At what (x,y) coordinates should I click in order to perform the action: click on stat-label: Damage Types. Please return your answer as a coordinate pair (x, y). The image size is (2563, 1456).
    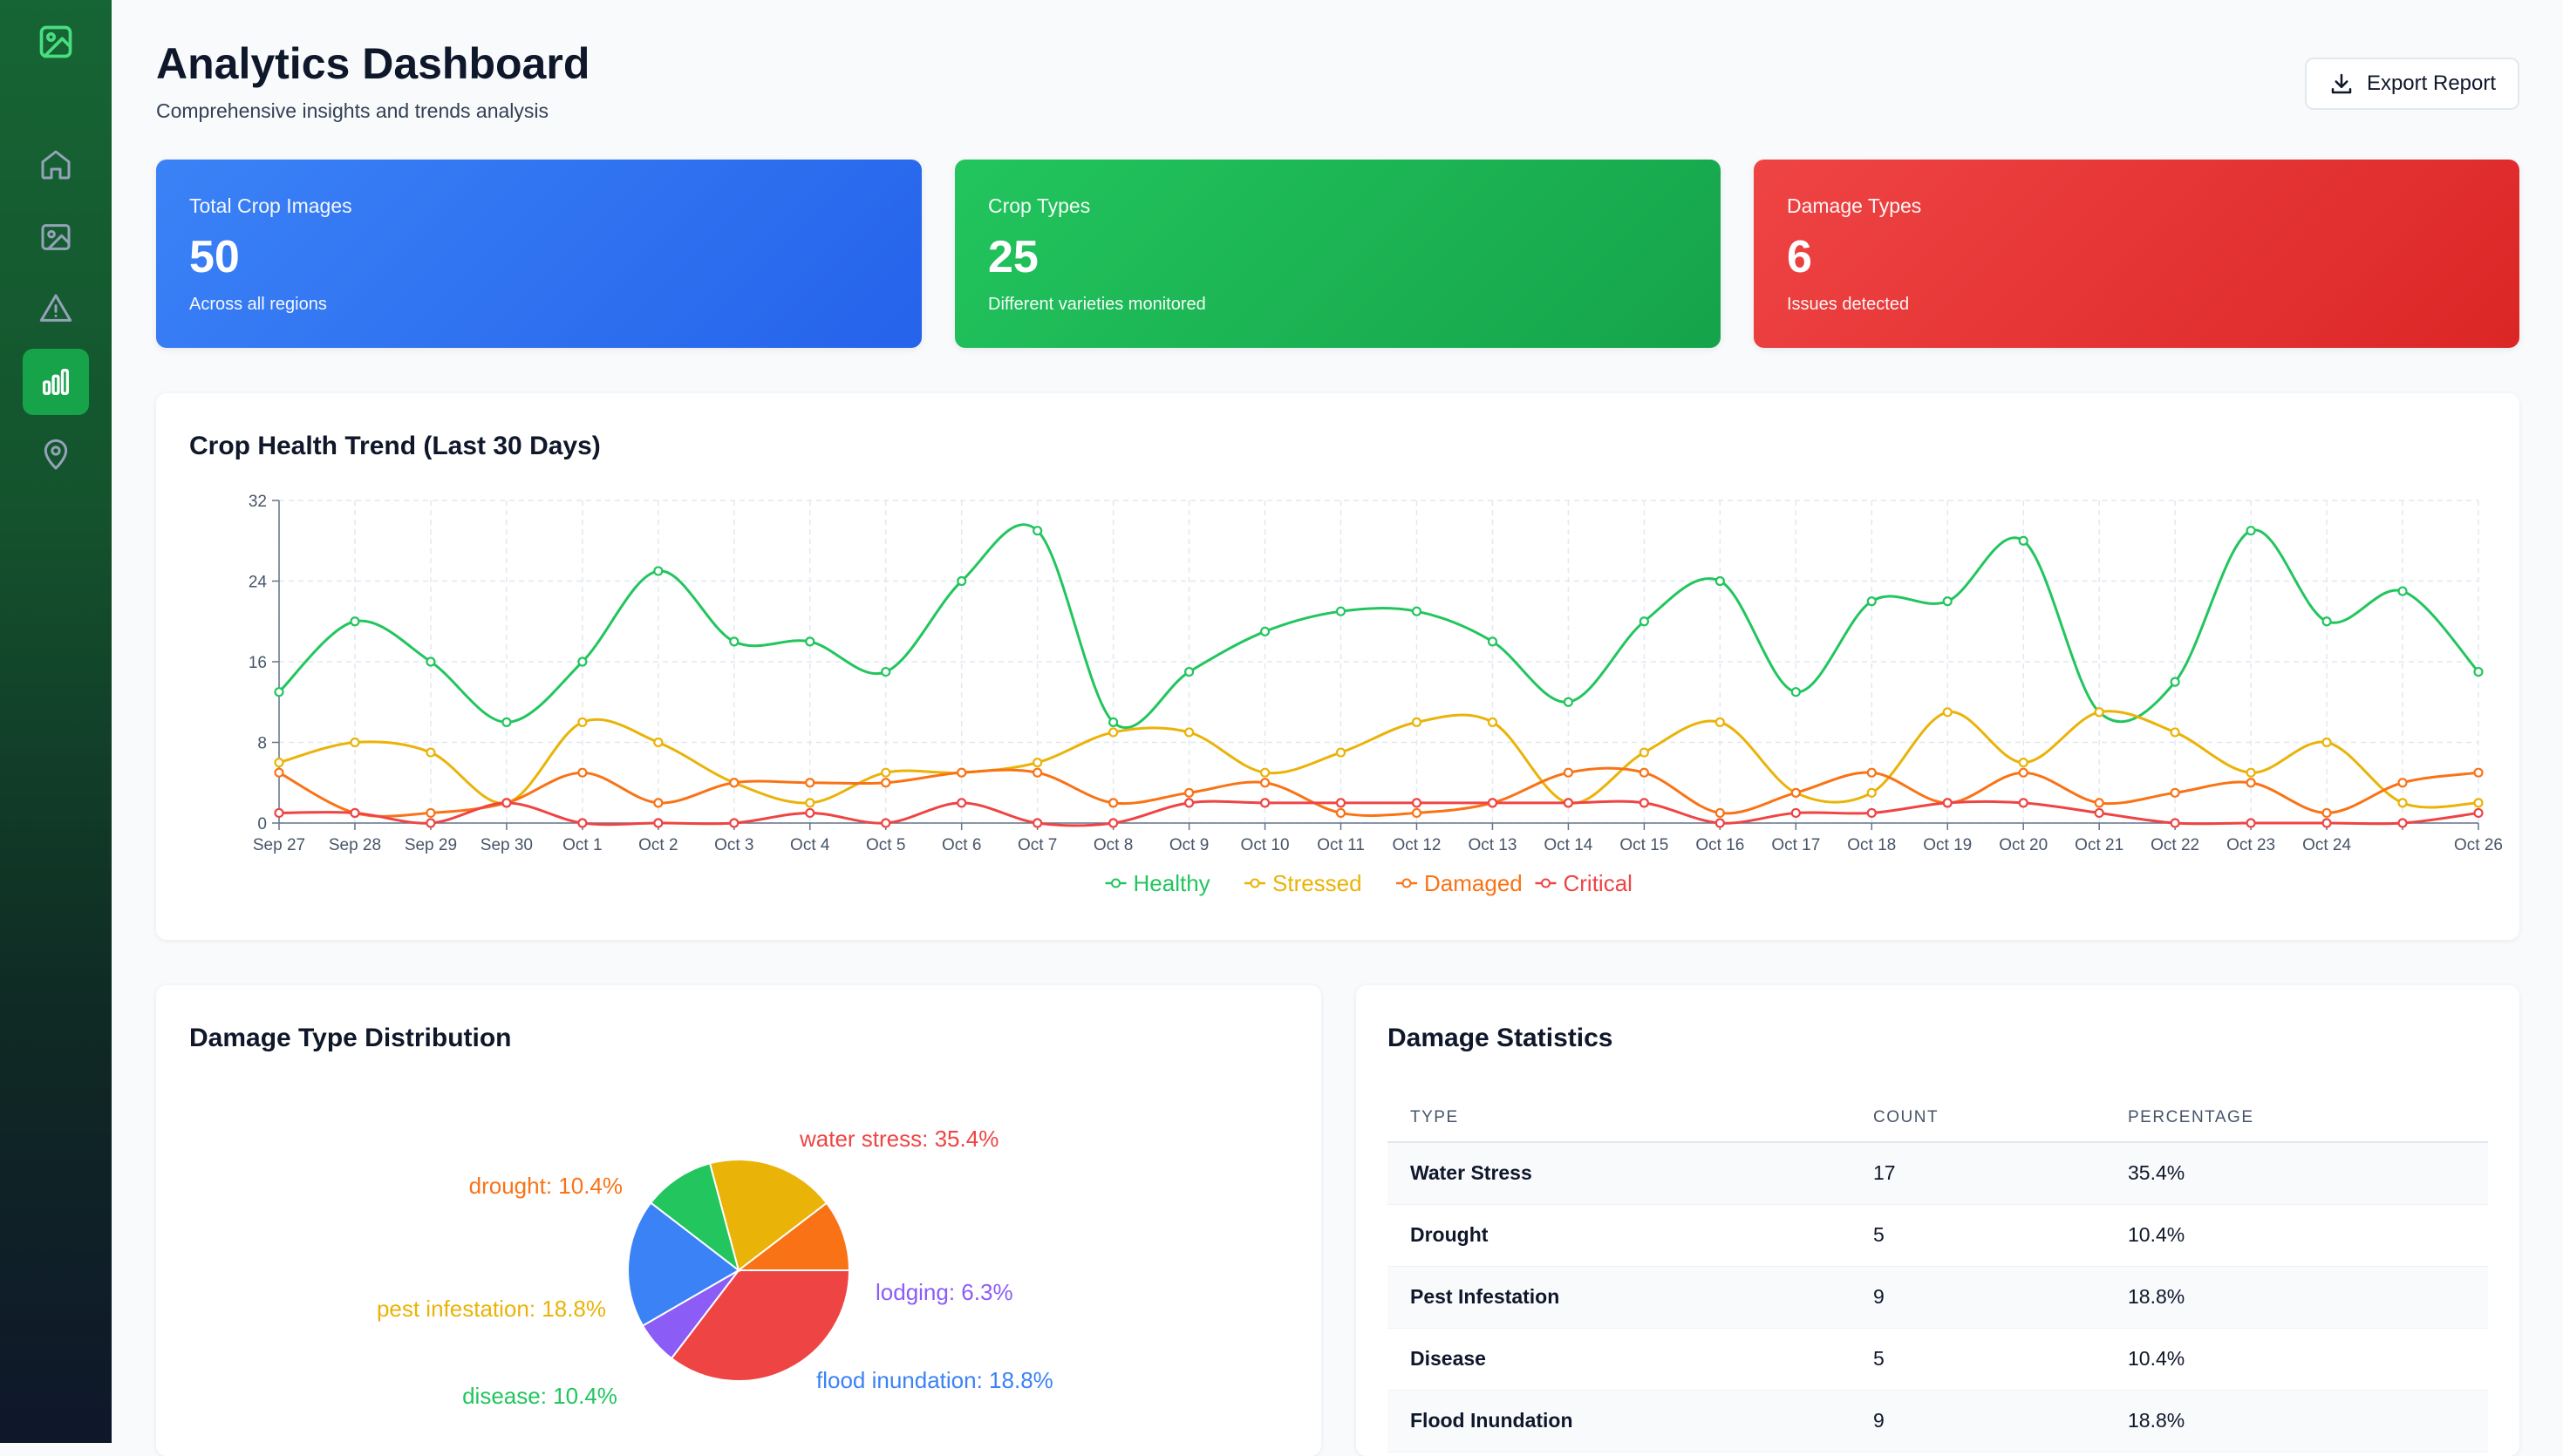
    Looking at the image, I should click on (1854, 205).